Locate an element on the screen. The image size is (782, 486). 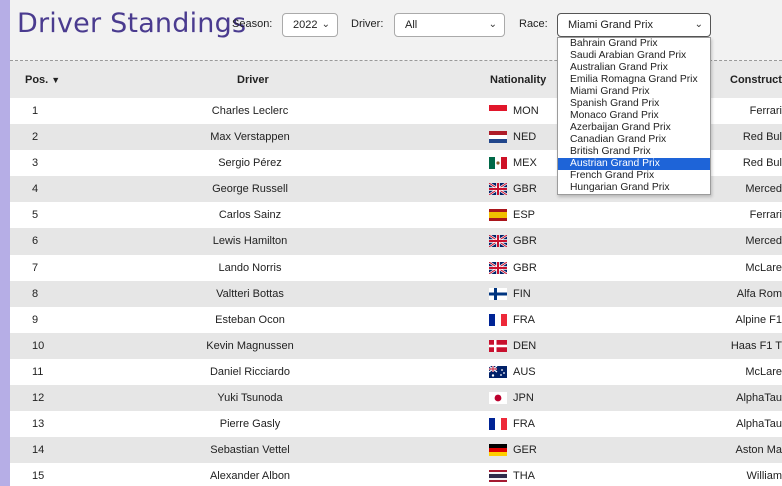
row-position: 14 is located at coordinates (38, 450).